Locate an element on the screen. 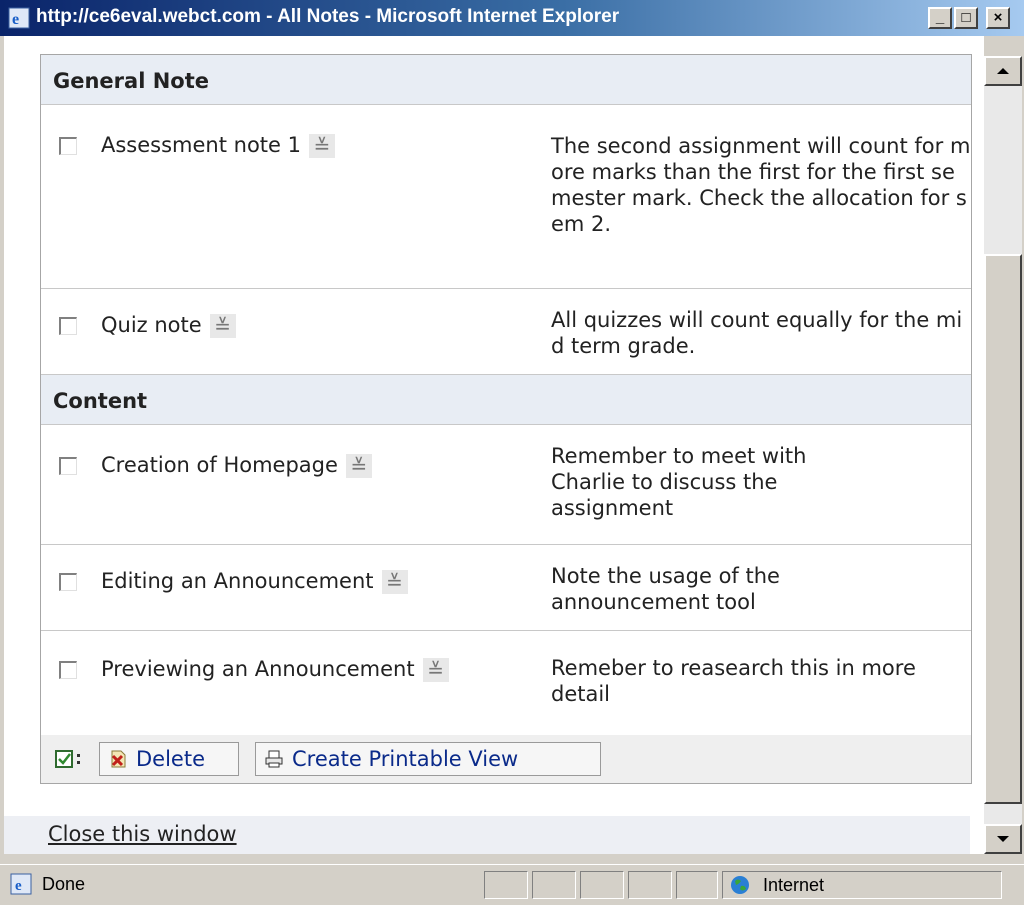  delete-icon is located at coordinates (118, 759).